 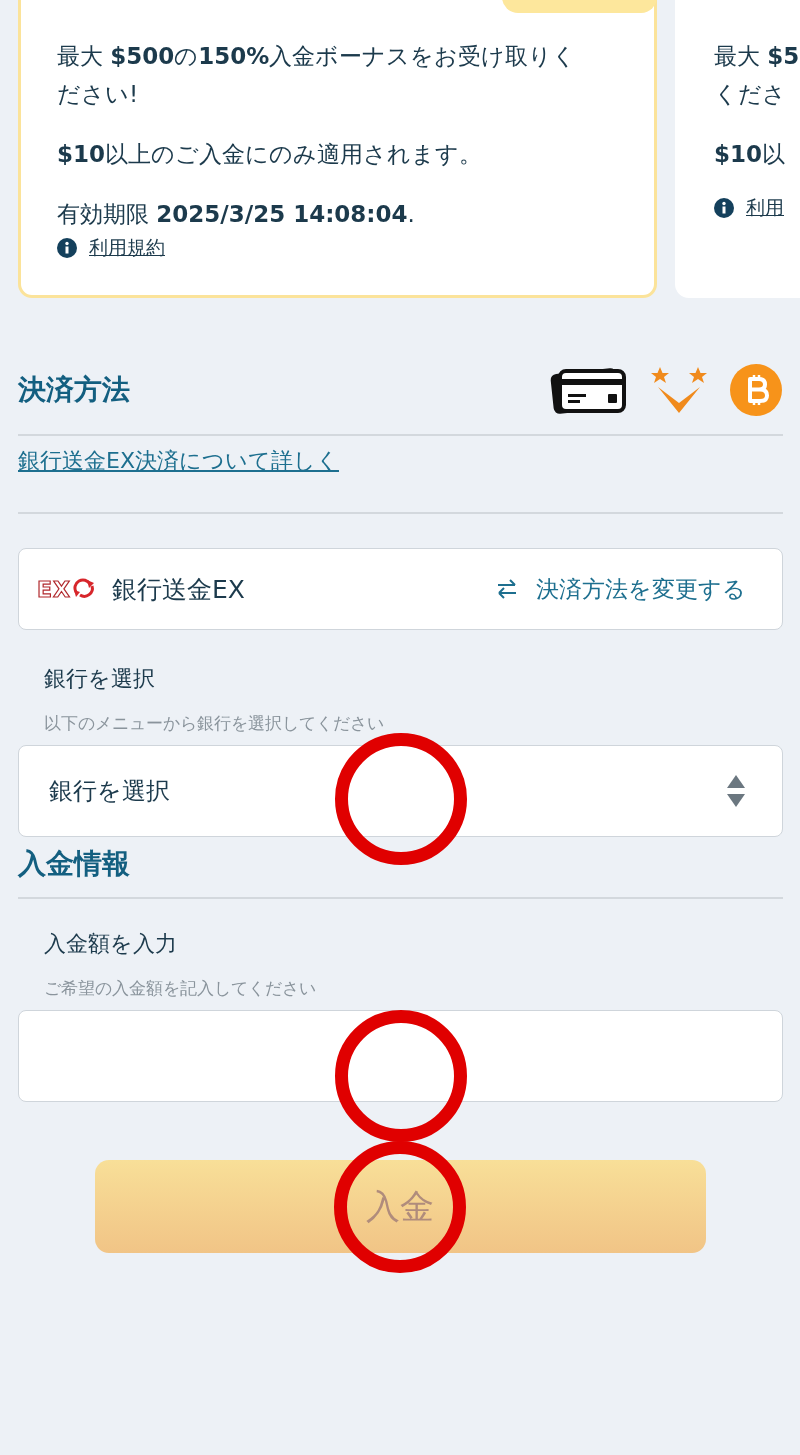 What do you see at coordinates (507, 589) in the screenshot?
I see `swap-icon` at bounding box center [507, 589].